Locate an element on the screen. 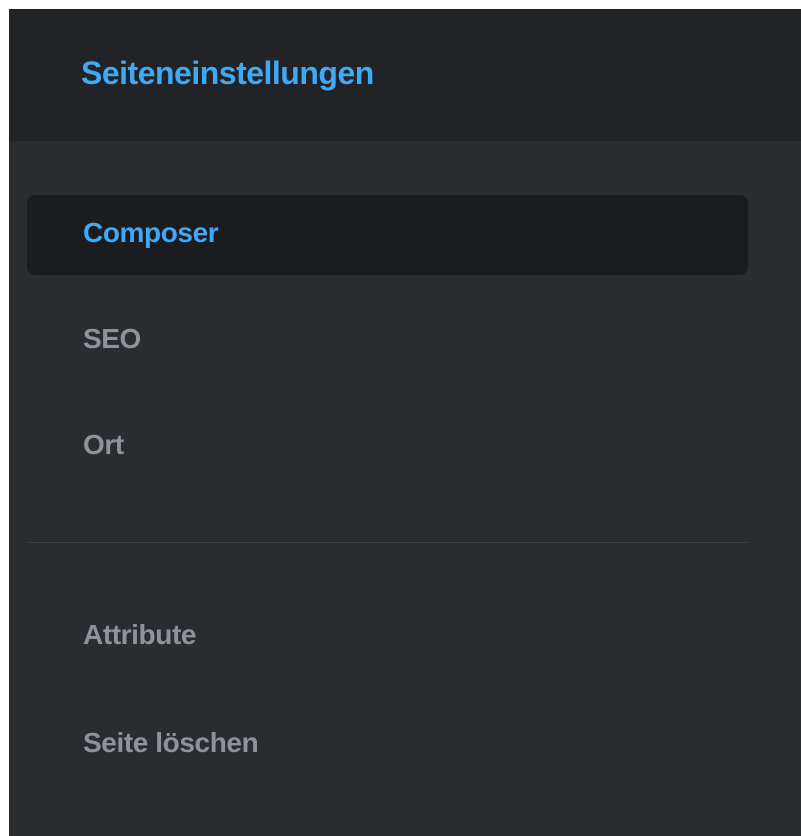 The height and width of the screenshot is (836, 801). menu-item-seo: SEO is located at coordinates (387, 341).